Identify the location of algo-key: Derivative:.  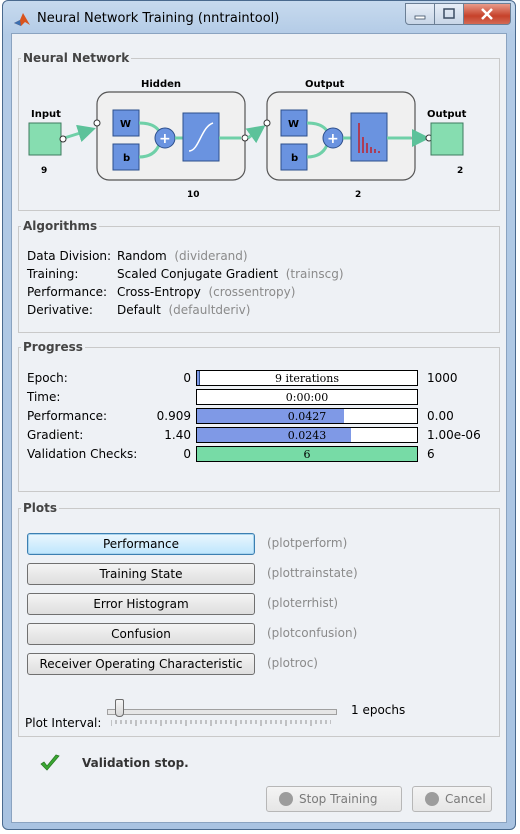
(60, 310).